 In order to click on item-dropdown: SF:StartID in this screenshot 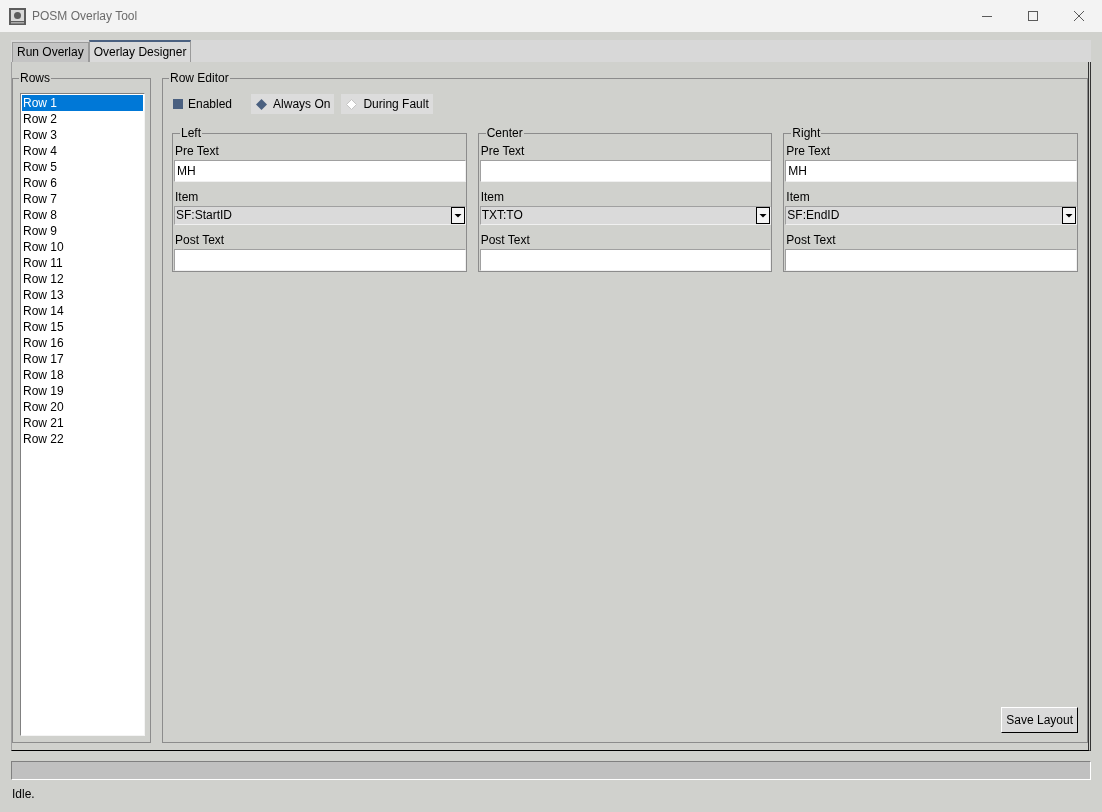, I will do `click(320, 215)`.